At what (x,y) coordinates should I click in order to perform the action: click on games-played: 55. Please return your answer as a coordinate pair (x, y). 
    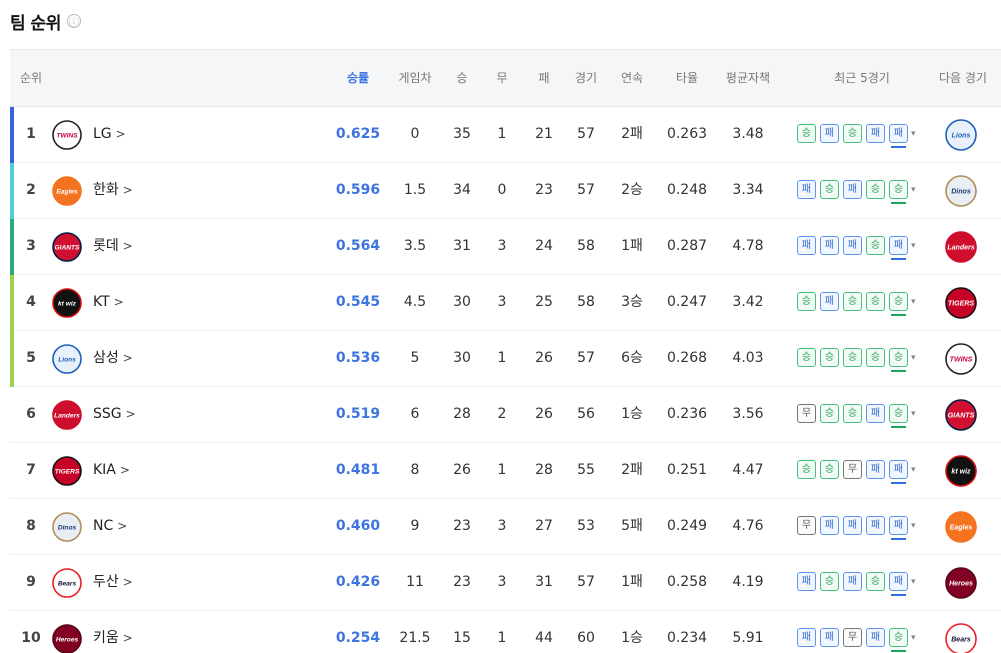
    Looking at the image, I should click on (586, 470).